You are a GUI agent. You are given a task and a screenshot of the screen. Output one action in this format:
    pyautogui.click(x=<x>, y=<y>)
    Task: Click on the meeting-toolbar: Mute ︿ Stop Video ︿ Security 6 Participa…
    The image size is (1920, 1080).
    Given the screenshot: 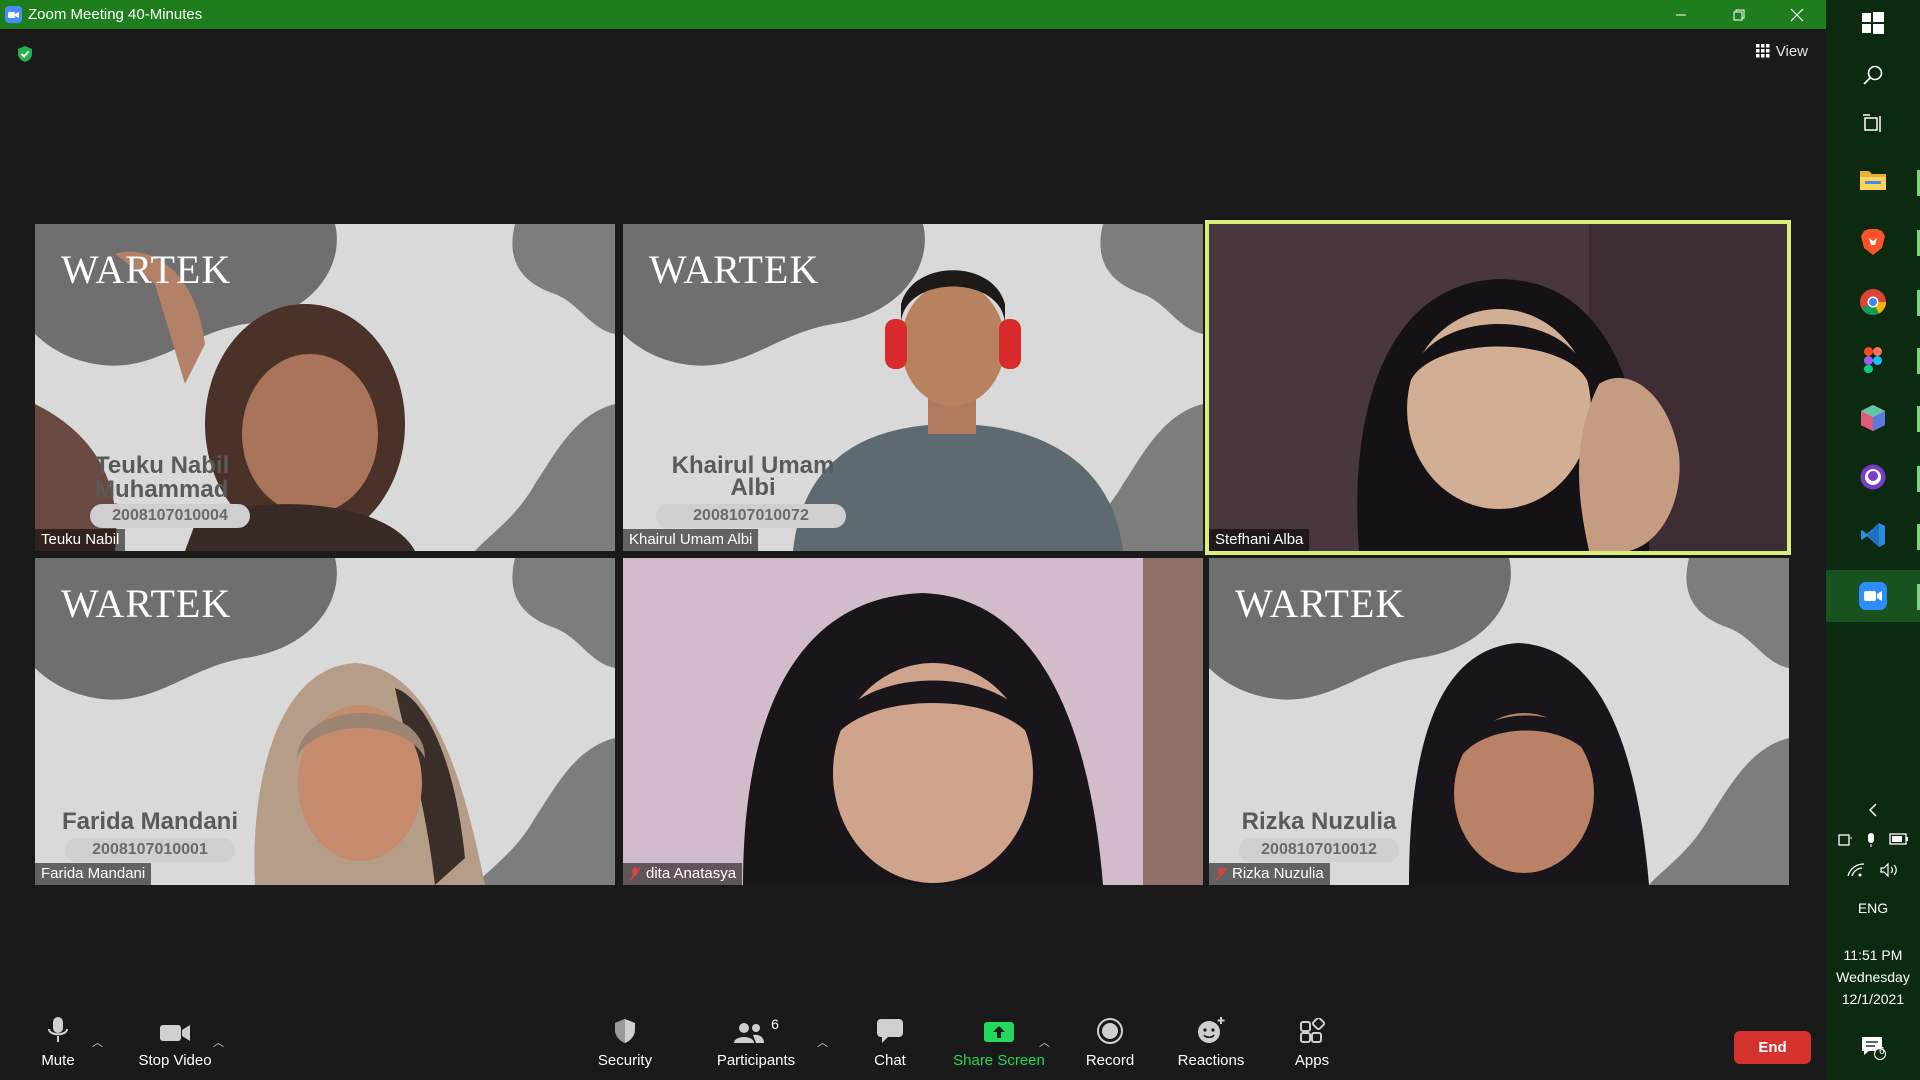 What is the action you would take?
    pyautogui.click(x=913, y=1045)
    